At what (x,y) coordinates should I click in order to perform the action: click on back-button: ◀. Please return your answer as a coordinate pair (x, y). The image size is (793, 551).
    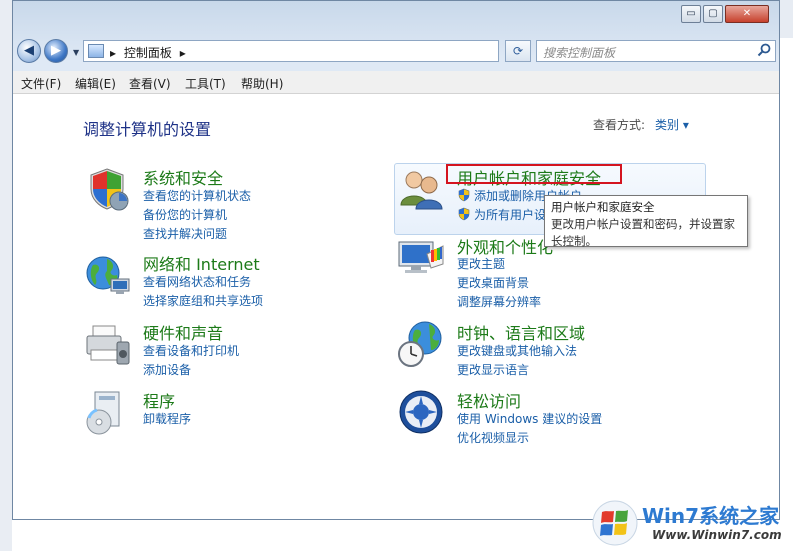
    Looking at the image, I should click on (29, 51).